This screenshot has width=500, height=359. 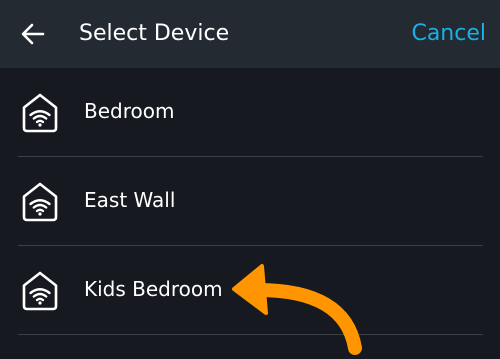 I want to click on cancel-button: Cancel, so click(x=448, y=34).